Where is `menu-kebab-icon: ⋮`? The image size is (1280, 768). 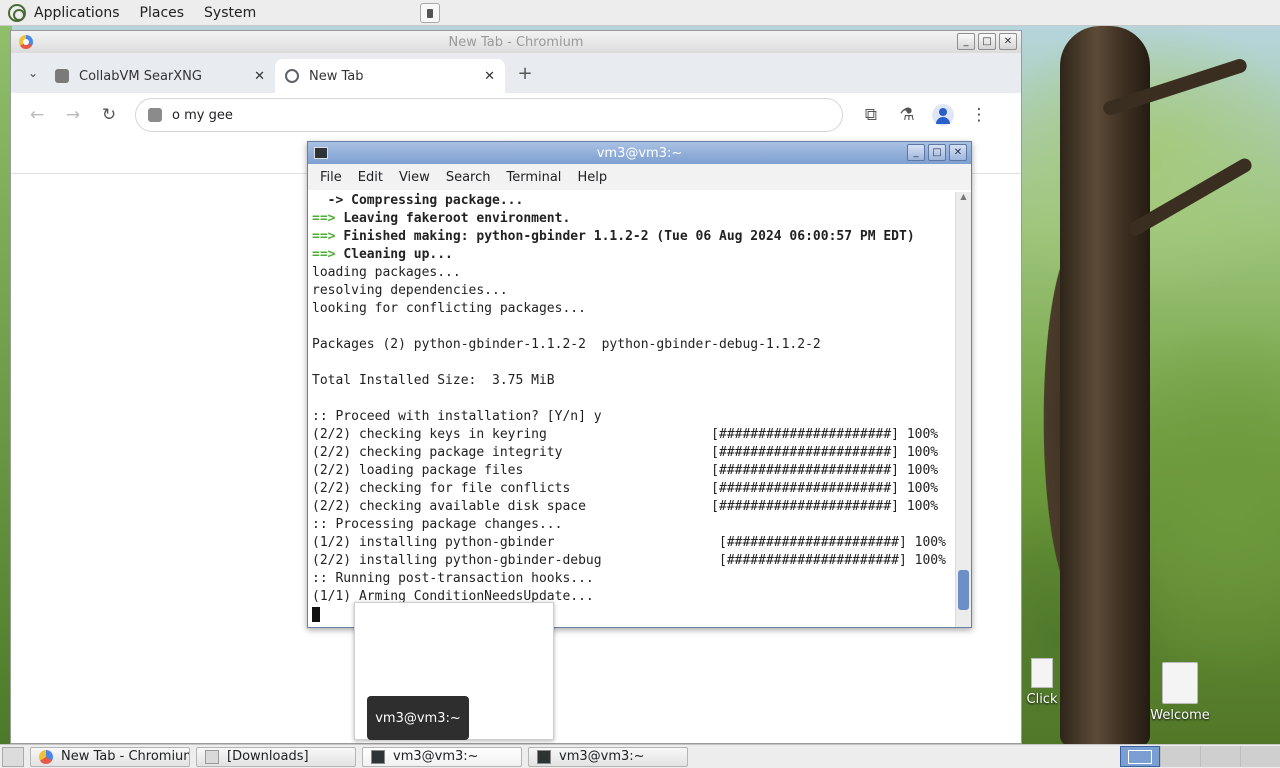
menu-kebab-icon: ⋮ is located at coordinates (979, 115).